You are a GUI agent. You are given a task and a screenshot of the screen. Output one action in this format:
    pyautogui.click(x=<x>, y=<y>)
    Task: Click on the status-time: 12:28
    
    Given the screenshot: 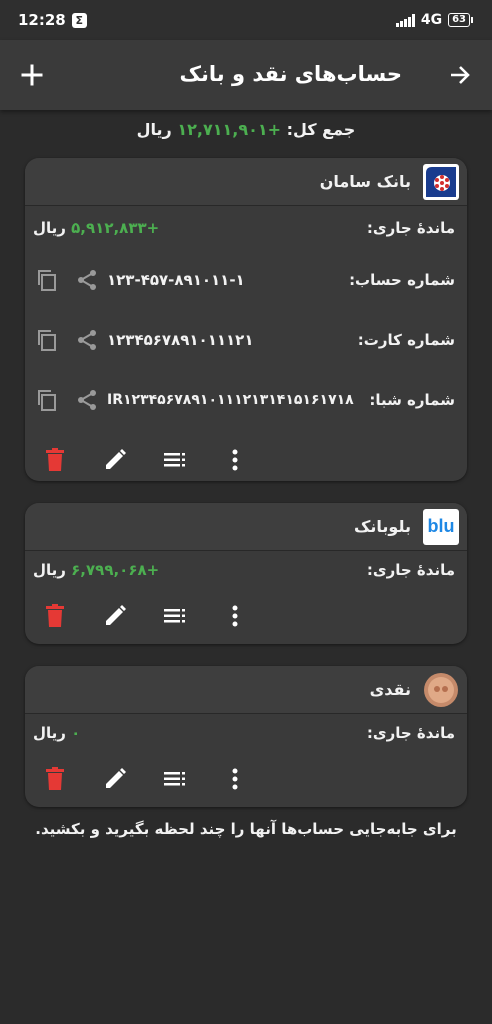 What is the action you would take?
    pyautogui.click(x=42, y=20)
    